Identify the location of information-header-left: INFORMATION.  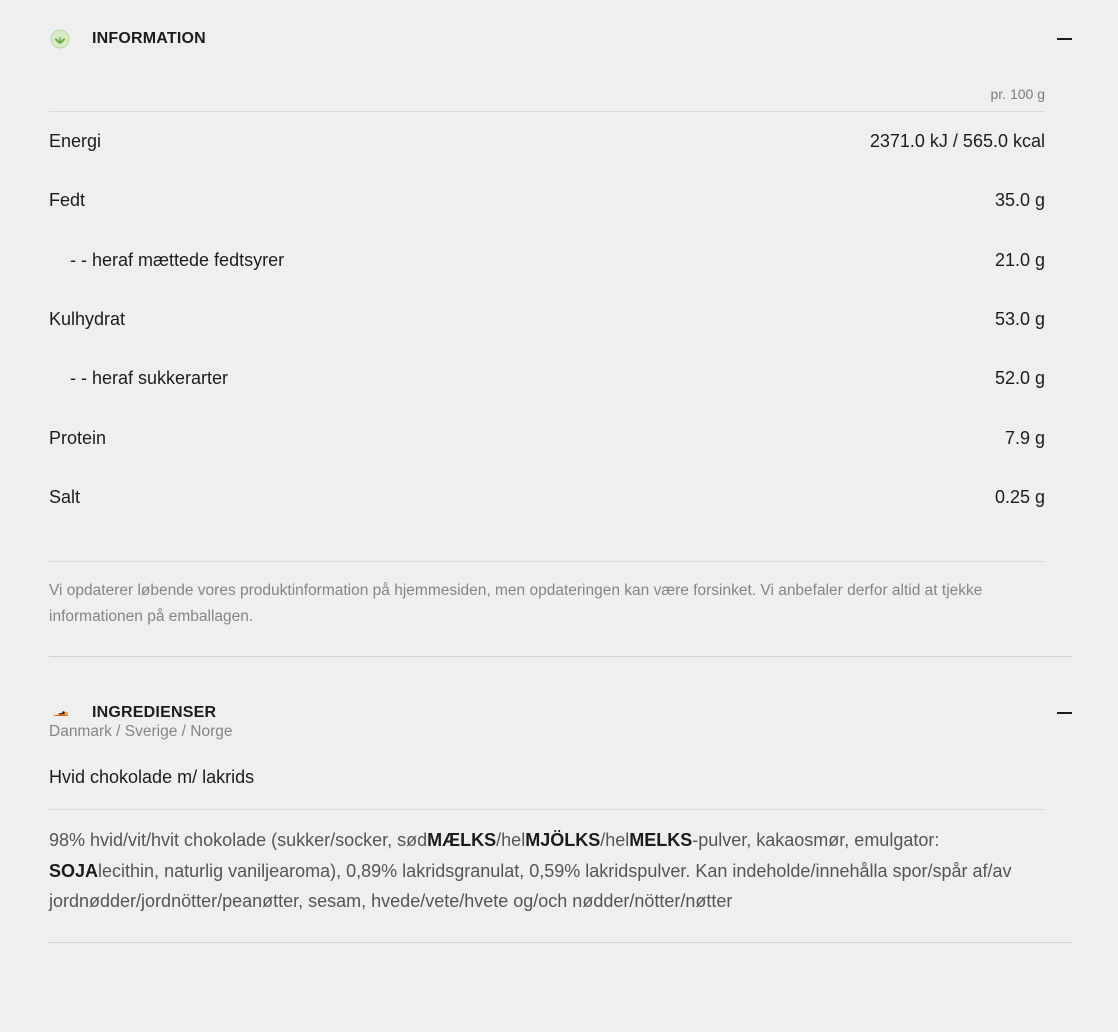
(127, 39).